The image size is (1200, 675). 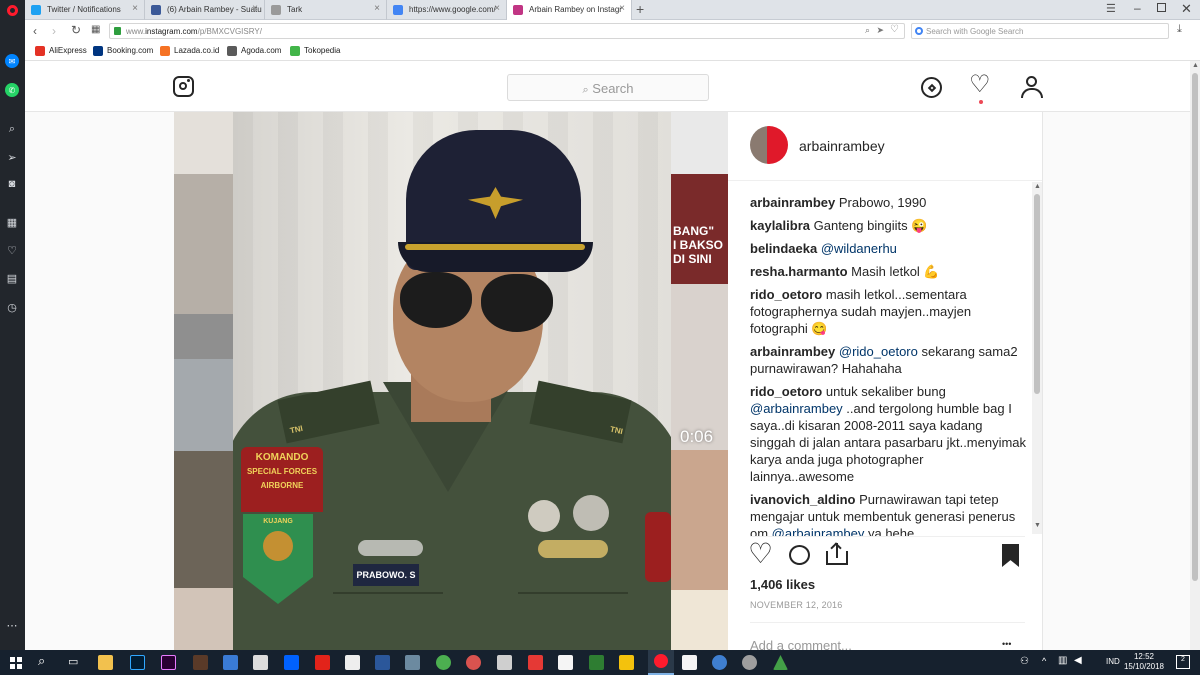 What do you see at coordinates (769, 145) in the screenshot?
I see `avatar` at bounding box center [769, 145].